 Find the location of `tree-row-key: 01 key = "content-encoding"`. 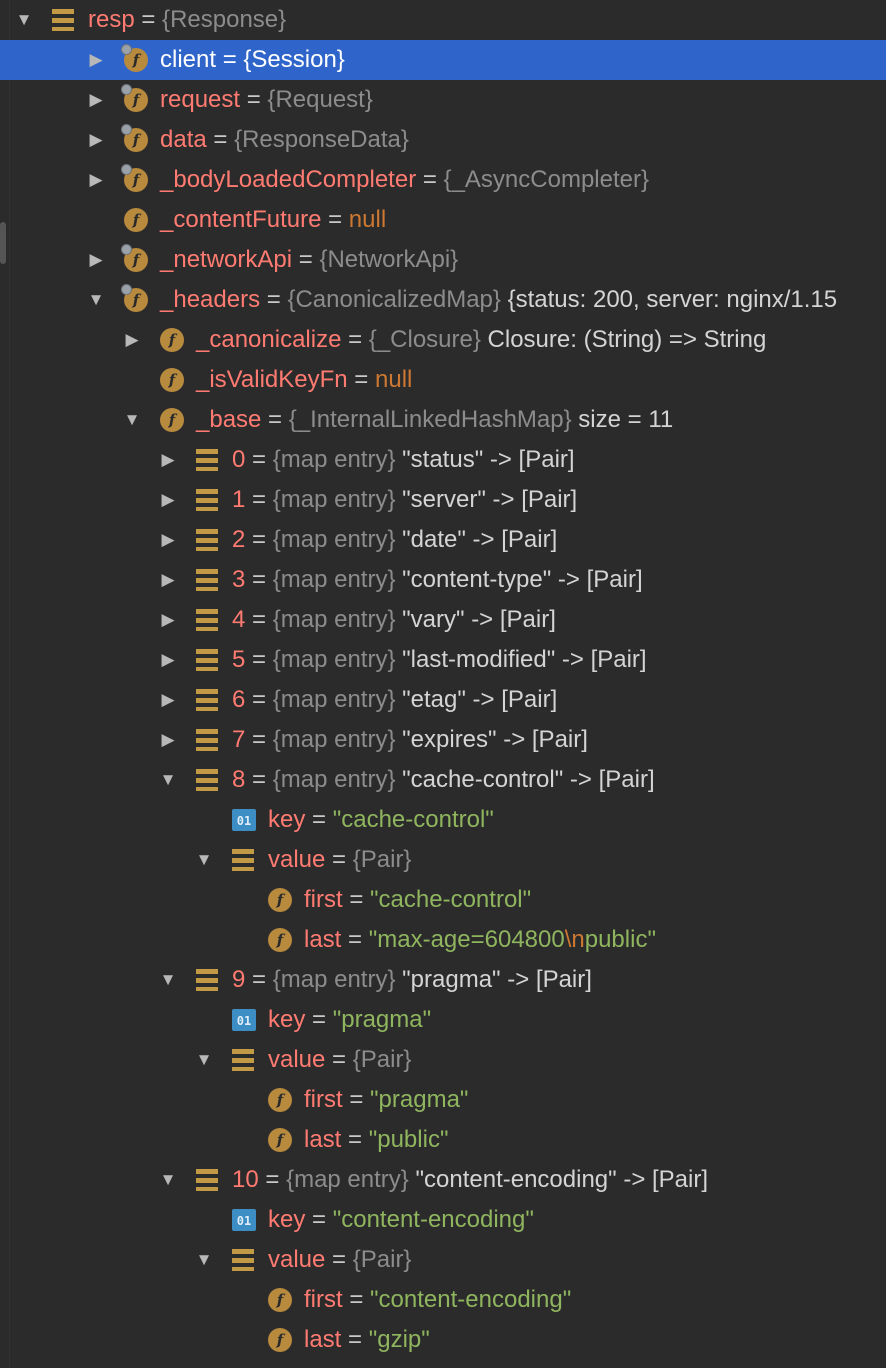

tree-row-key: 01 key = "content-encoding" is located at coordinates (443, 1220).